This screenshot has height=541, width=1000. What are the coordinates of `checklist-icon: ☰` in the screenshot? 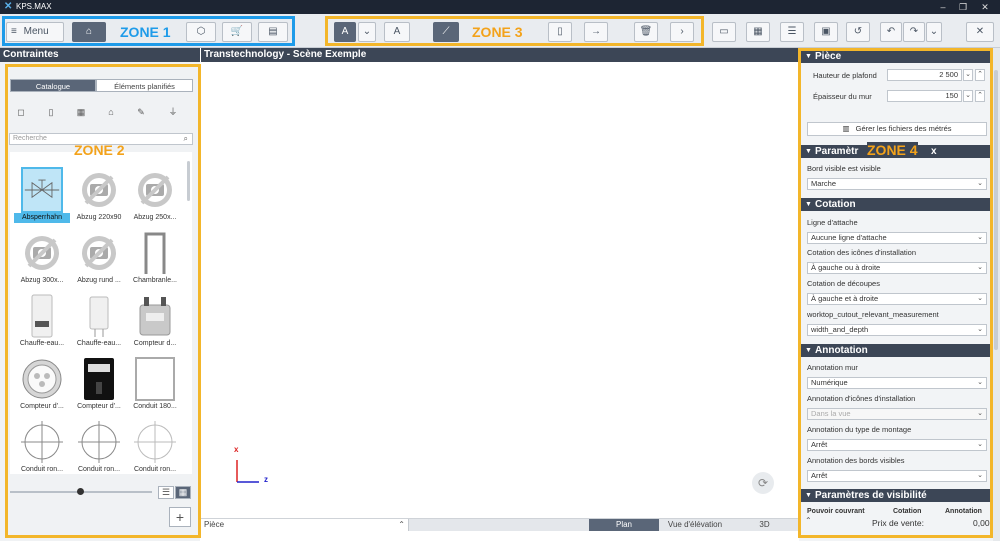 It's located at (792, 31).